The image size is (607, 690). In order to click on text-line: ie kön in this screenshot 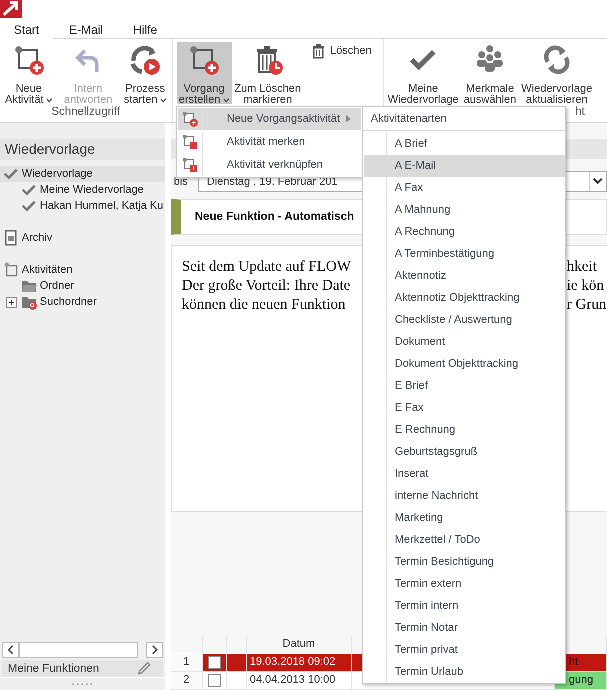, I will do `click(586, 286)`.